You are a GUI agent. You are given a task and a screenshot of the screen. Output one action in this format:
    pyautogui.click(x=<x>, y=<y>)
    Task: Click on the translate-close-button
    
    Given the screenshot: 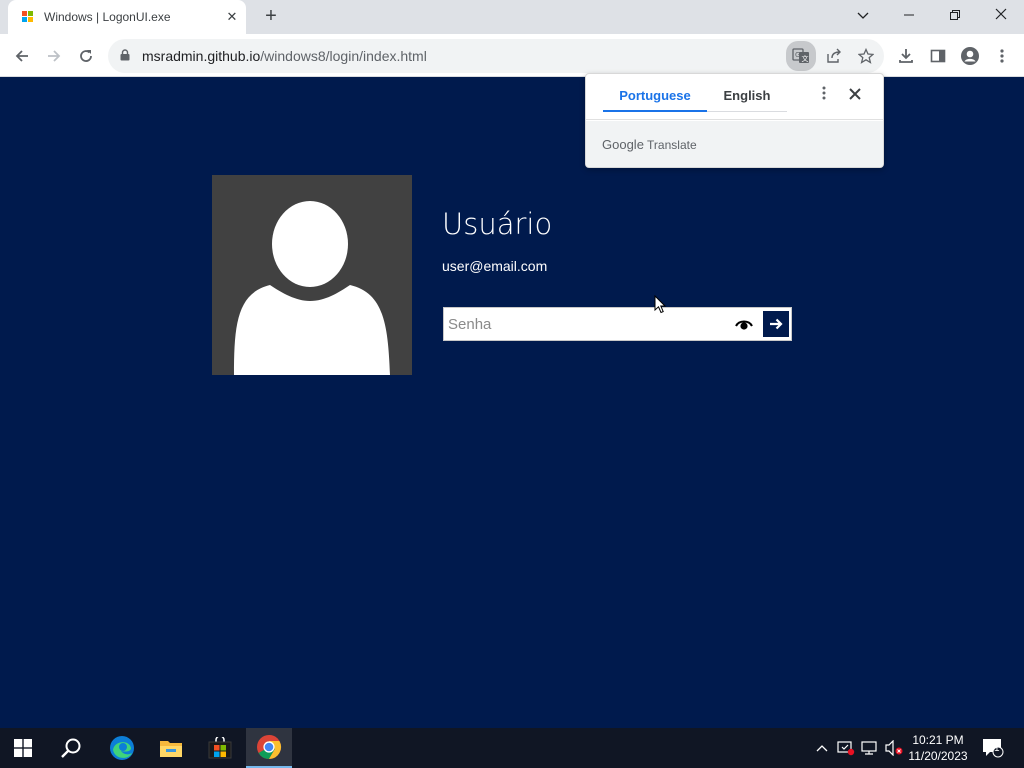 What is the action you would take?
    pyautogui.click(x=855, y=96)
    